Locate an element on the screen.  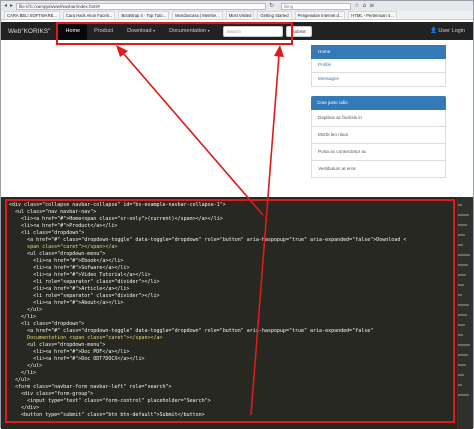
arrow-head-right is located at coordinates (279, 51).